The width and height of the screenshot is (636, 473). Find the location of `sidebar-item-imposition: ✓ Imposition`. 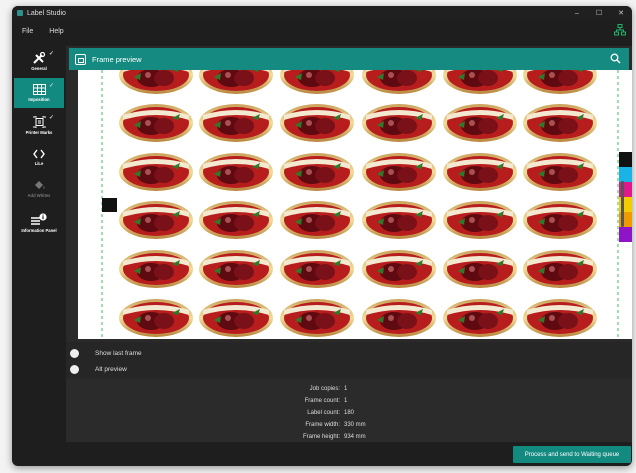

sidebar-item-imposition: ✓ Imposition is located at coordinates (39, 93).